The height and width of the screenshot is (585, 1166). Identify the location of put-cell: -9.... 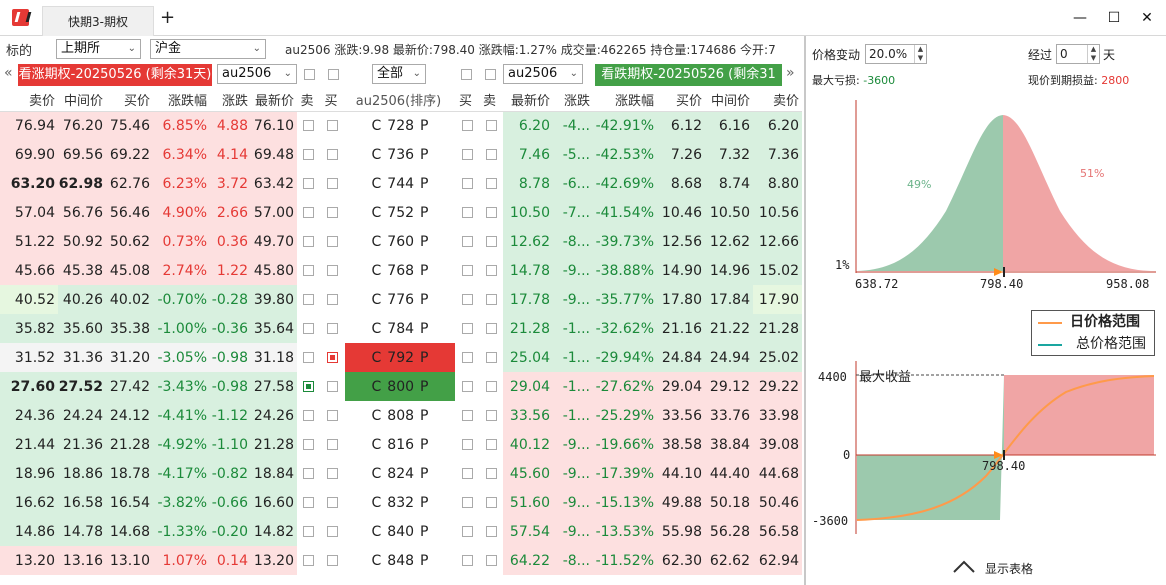
(573, 473).